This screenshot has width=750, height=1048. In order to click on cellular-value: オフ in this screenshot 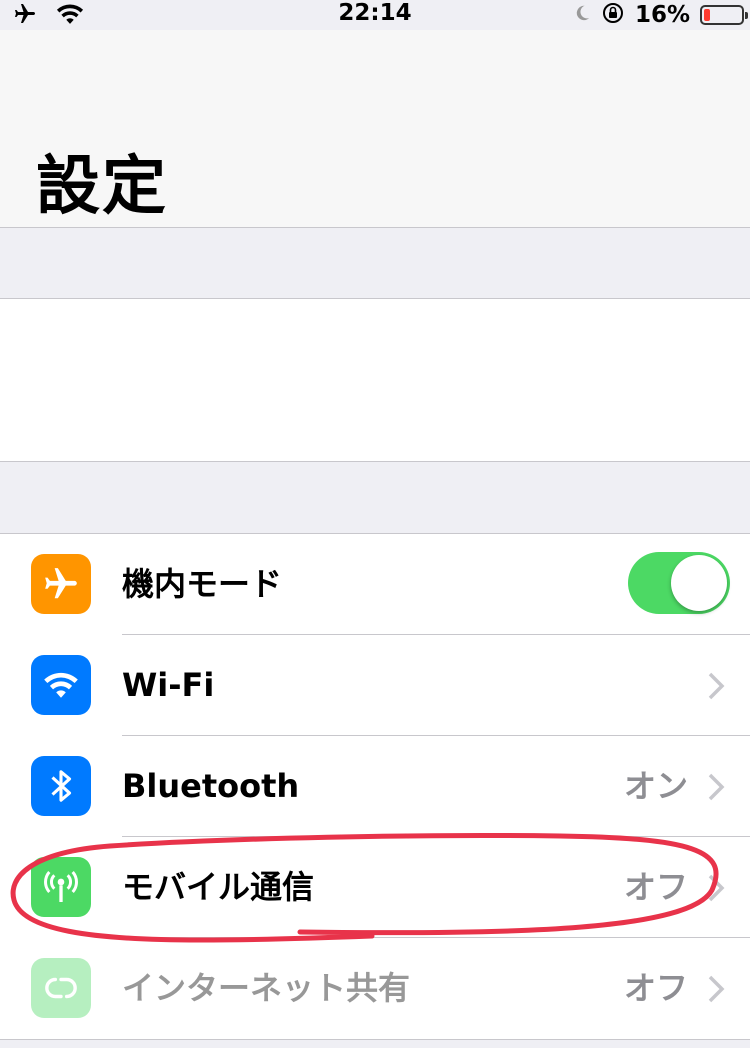, I will do `click(655, 887)`.